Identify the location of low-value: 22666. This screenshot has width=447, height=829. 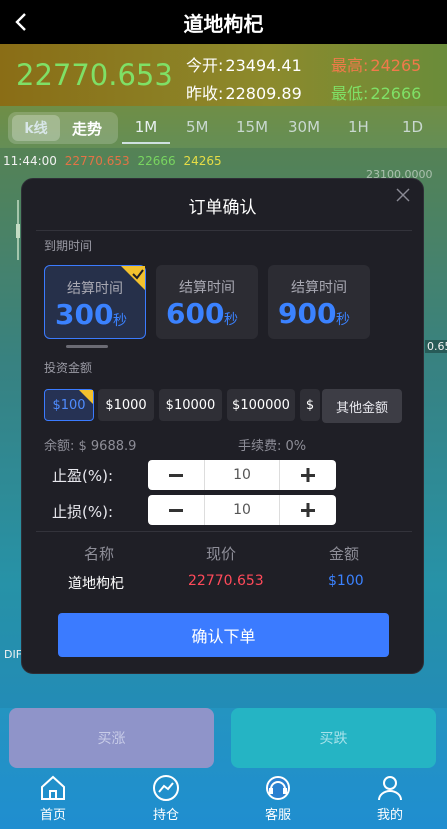
(396, 93).